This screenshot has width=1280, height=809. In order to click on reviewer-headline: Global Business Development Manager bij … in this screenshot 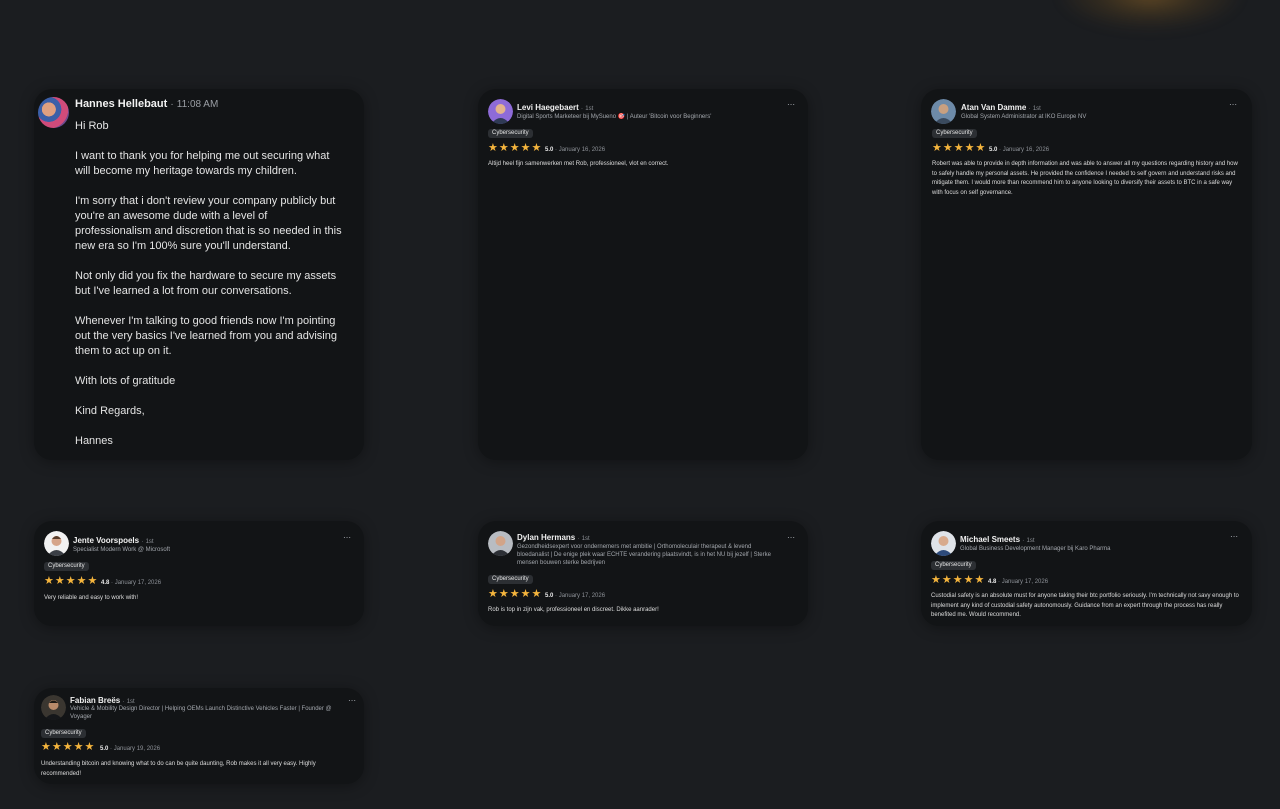, I will do `click(1035, 549)`.